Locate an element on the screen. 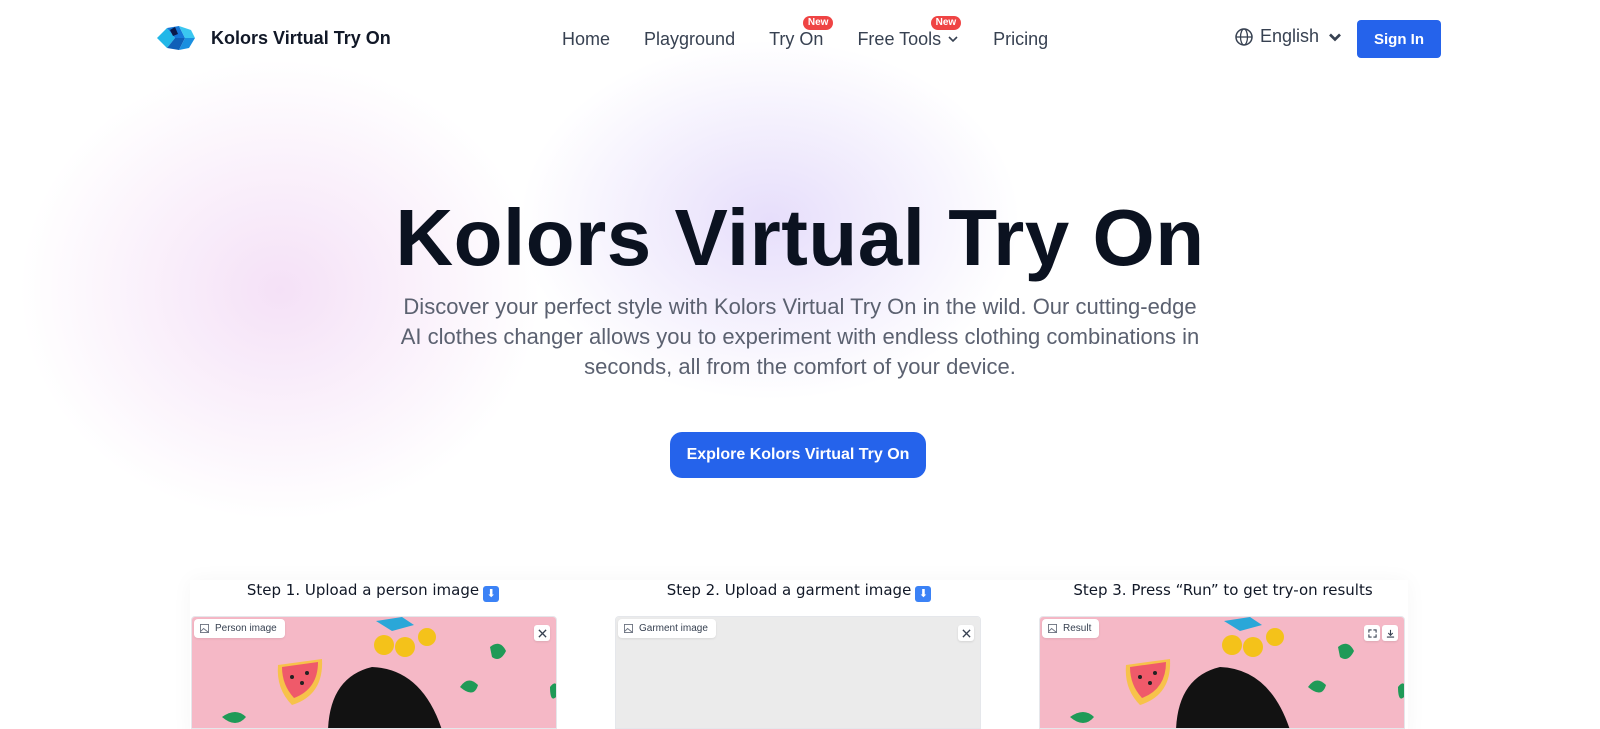 Image resolution: width=1600 pixels, height=729 pixels. nav-home: Home is located at coordinates (586, 39).